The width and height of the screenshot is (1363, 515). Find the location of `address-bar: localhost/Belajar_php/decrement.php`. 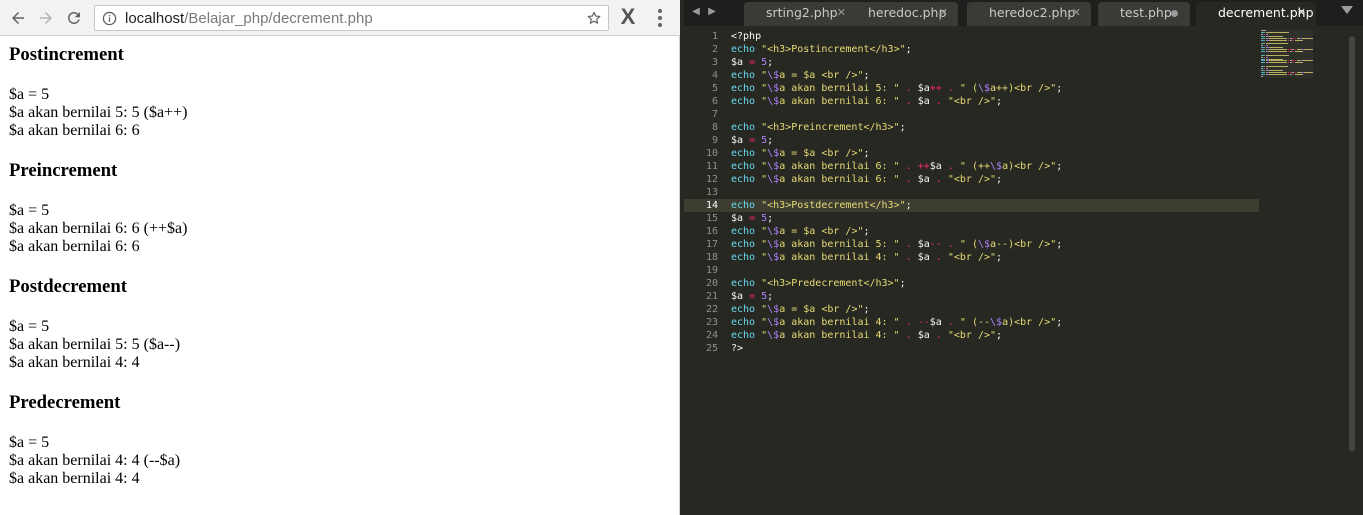

address-bar: localhost/Belajar_php/decrement.php is located at coordinates (351, 18).